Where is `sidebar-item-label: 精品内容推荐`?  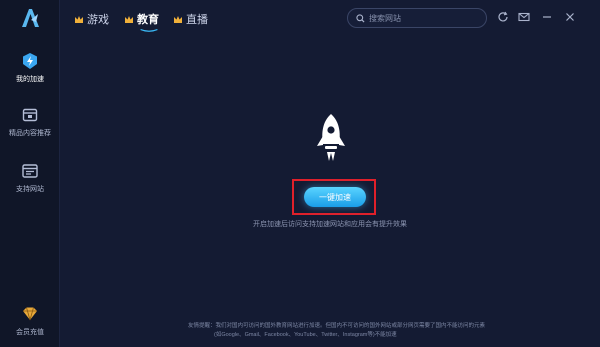 sidebar-item-label: 精品内容推荐 is located at coordinates (30, 133).